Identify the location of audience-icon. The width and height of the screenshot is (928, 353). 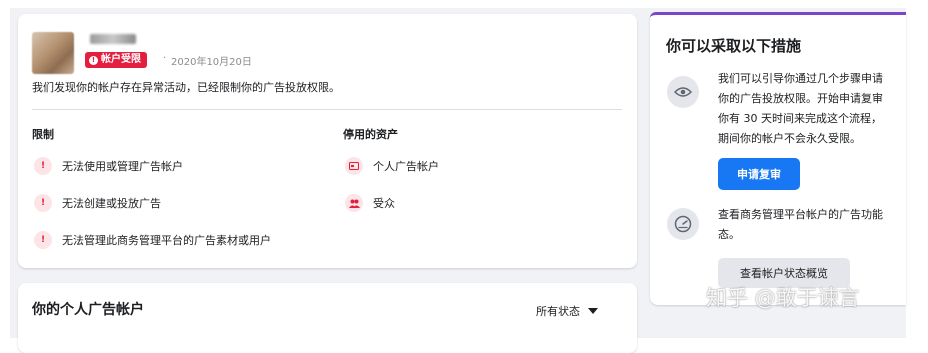
(354, 203).